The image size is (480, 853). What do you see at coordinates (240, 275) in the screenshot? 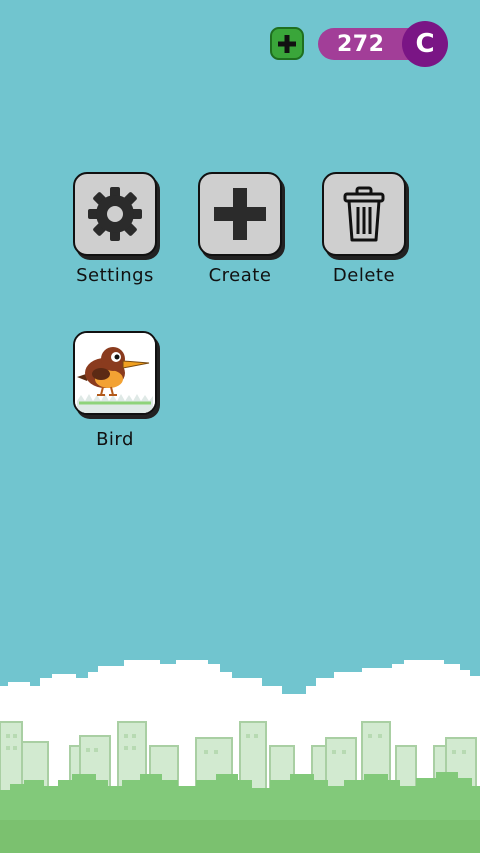
I see `create-label: Create` at bounding box center [240, 275].